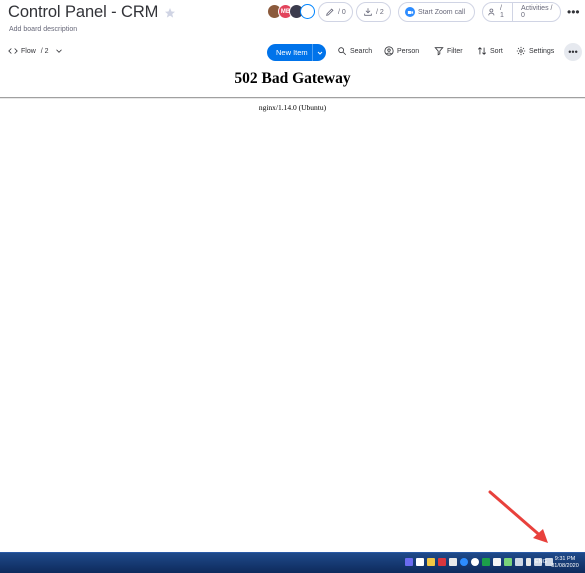 This screenshot has height=573, width=585. I want to click on language-indicator: ENG, so click(541, 562).